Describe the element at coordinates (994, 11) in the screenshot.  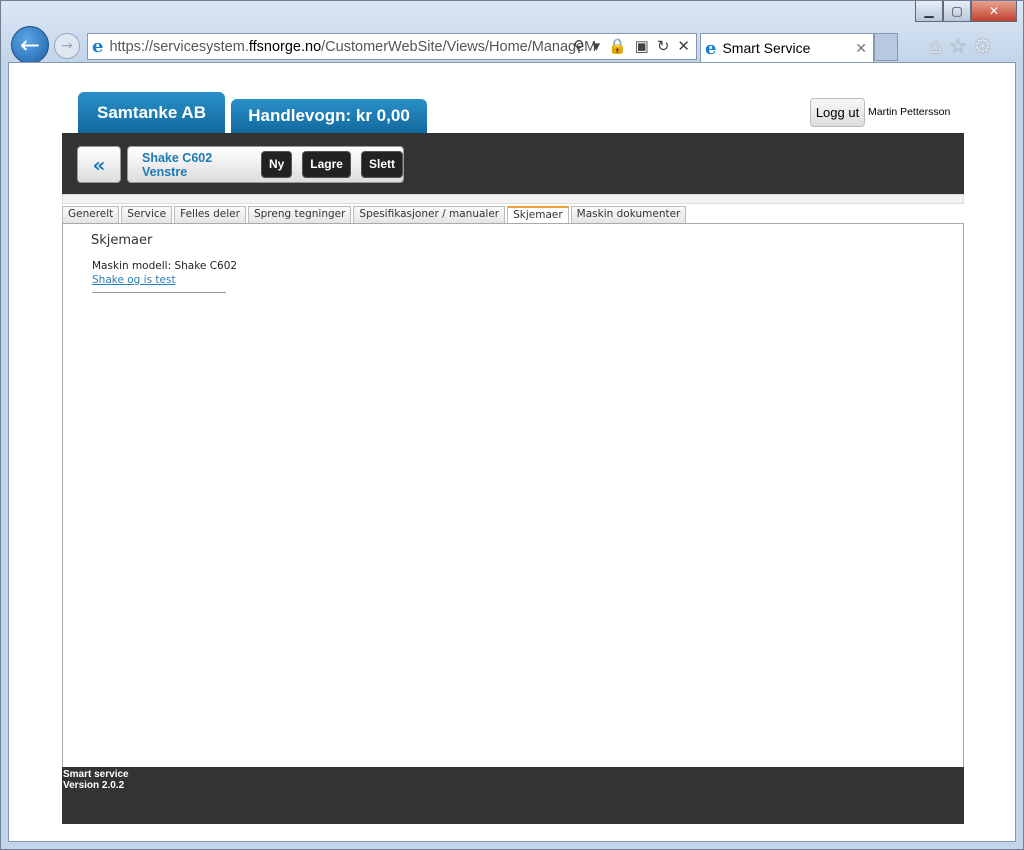
I see `close-window-button: ✕` at that location.